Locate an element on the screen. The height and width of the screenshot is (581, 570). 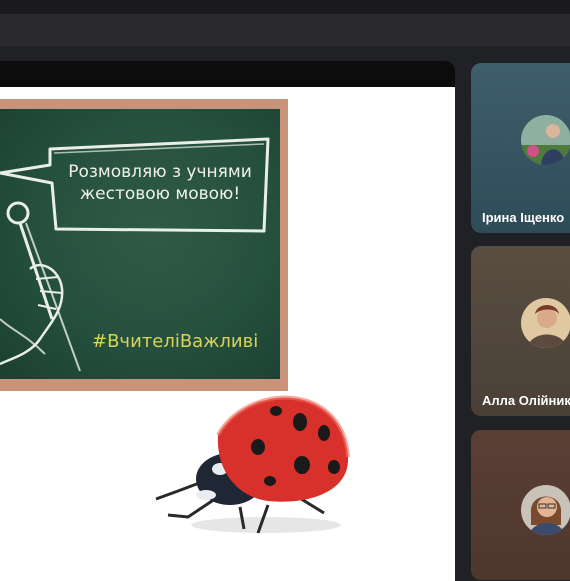
participant-name: Ірина Іщенко is located at coordinates (523, 217).